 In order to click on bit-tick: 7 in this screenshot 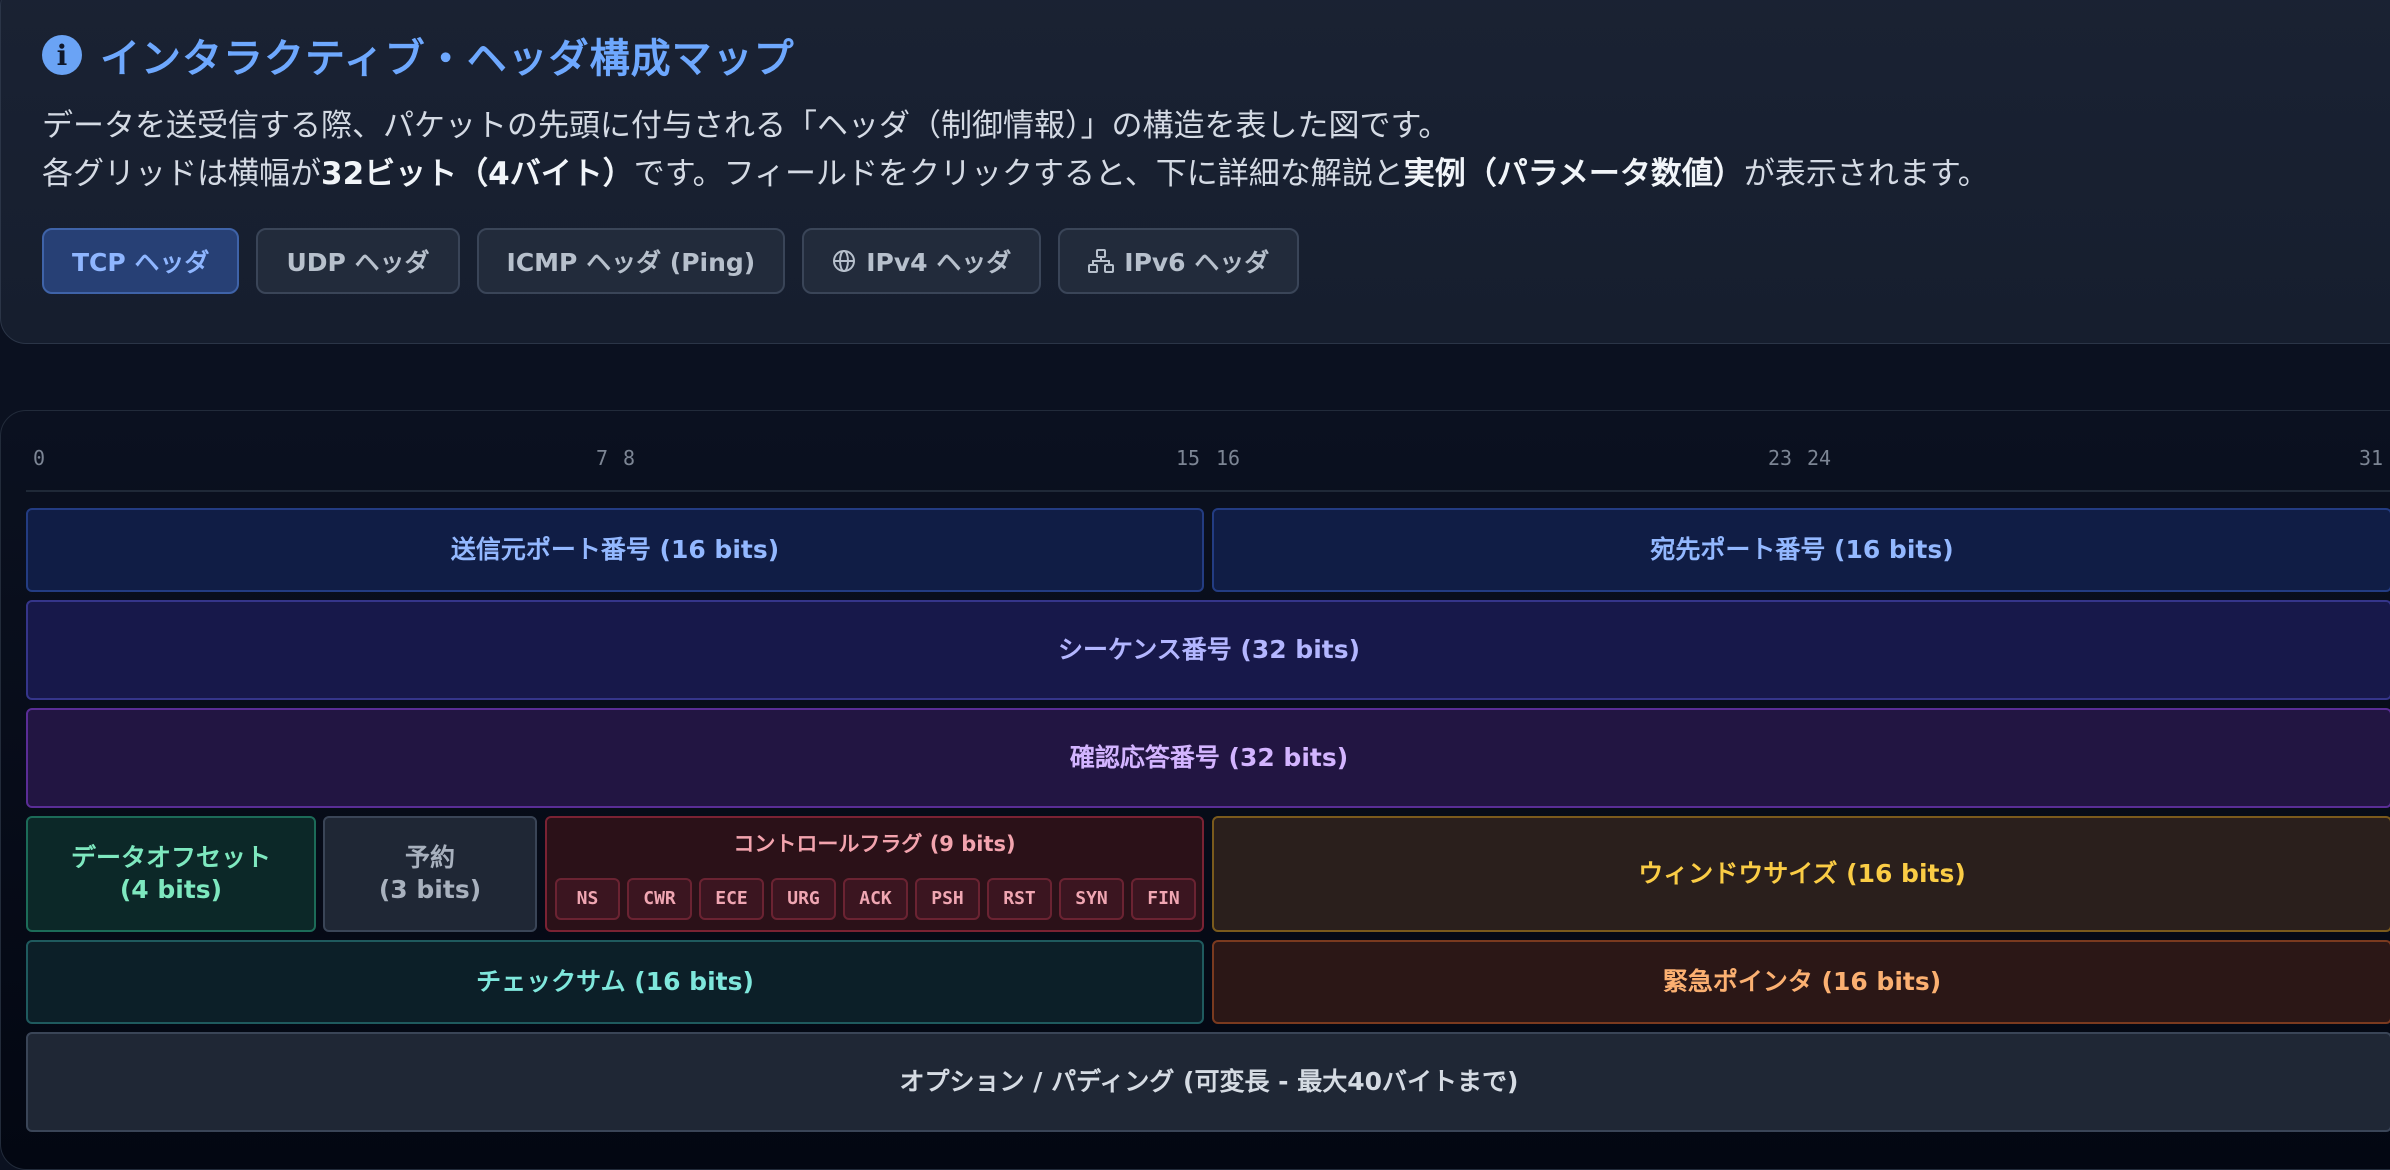, I will do `click(602, 458)`.